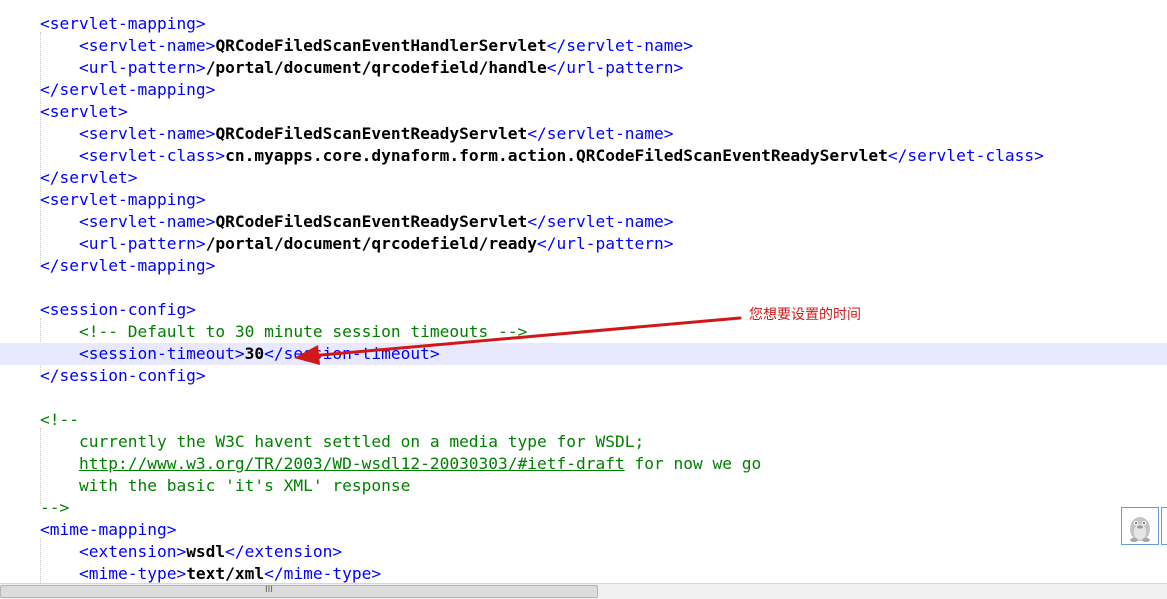 Image resolution: width=1167 pixels, height=599 pixels. Describe the element at coordinates (1164, 526) in the screenshot. I see `qq-widget-edge` at that location.